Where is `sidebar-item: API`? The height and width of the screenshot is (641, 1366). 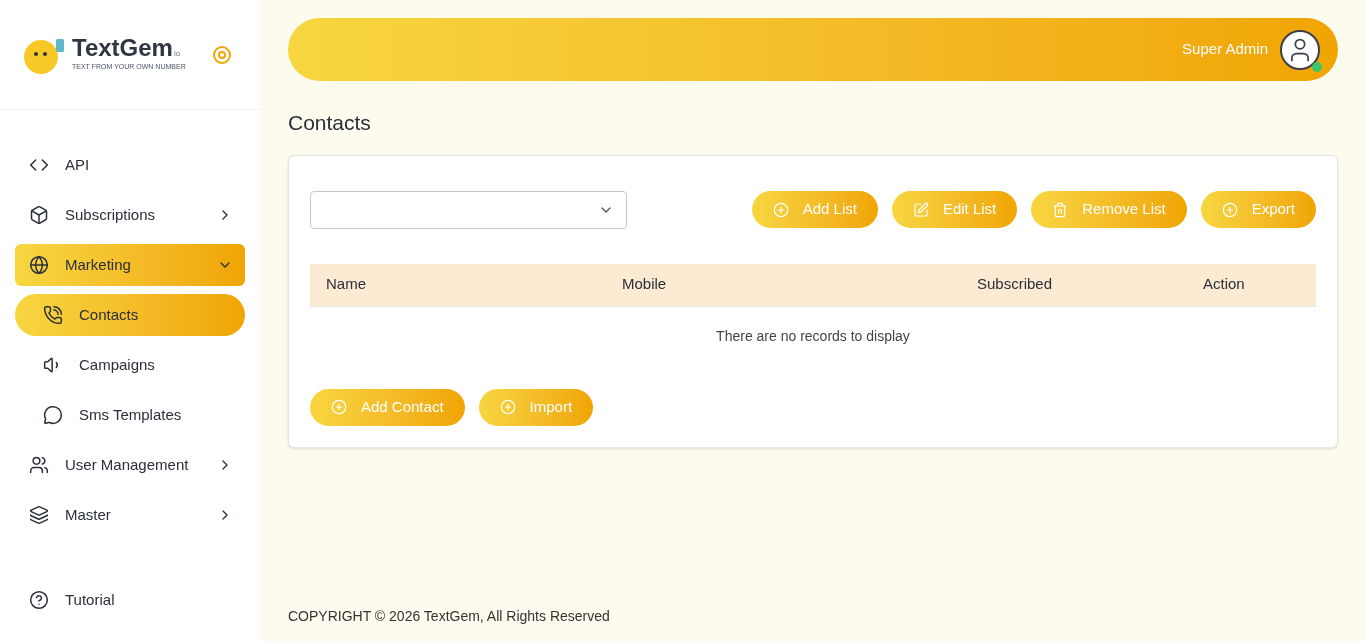
sidebar-item: API is located at coordinates (130, 165).